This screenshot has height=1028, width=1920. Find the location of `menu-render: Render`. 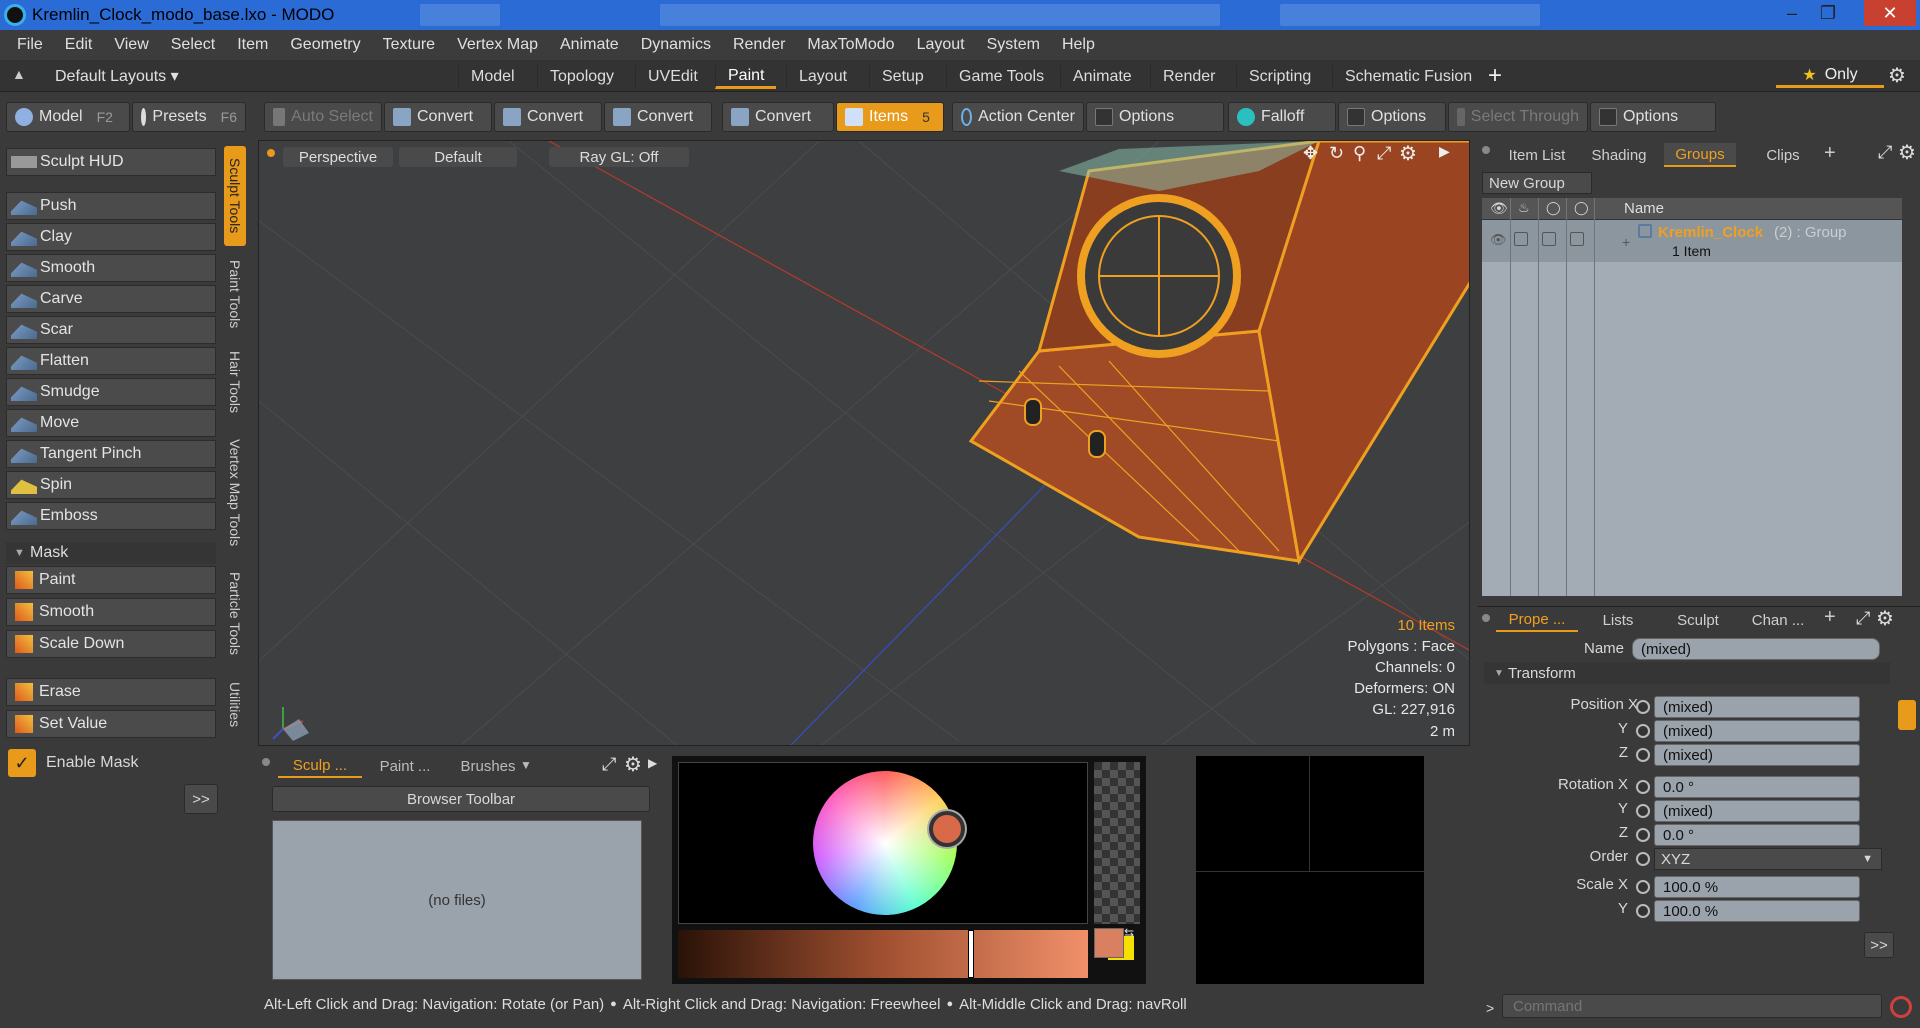

menu-render: Render is located at coordinates (759, 45).